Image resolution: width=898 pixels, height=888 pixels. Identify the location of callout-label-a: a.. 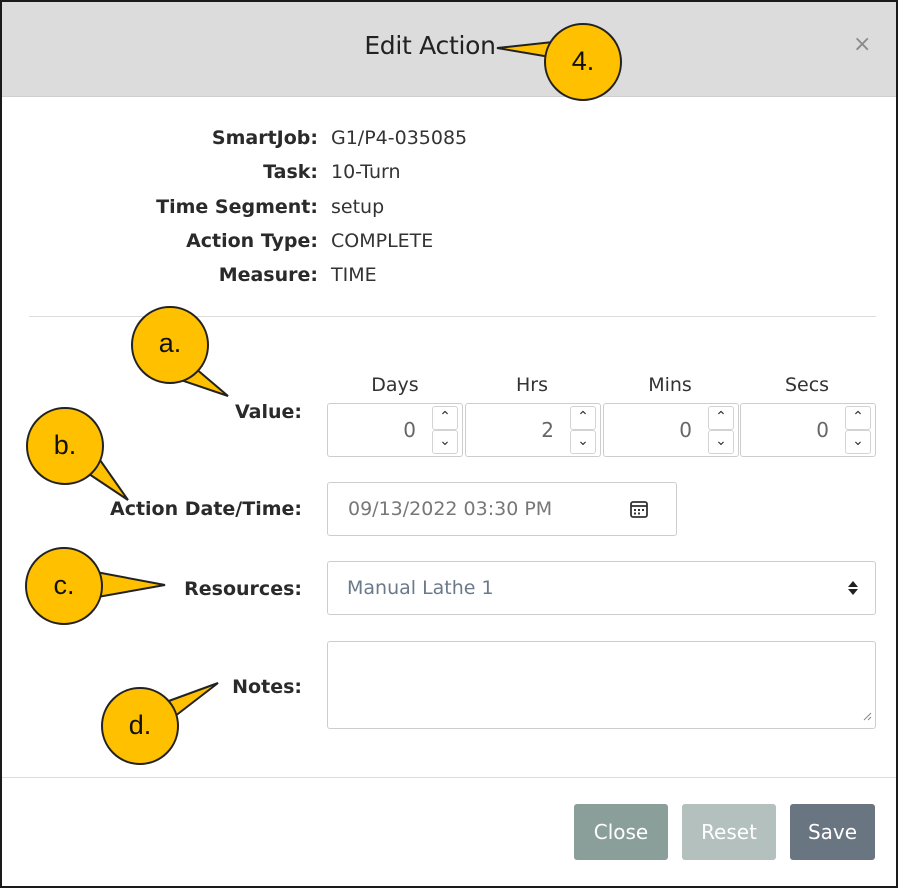
(170, 343).